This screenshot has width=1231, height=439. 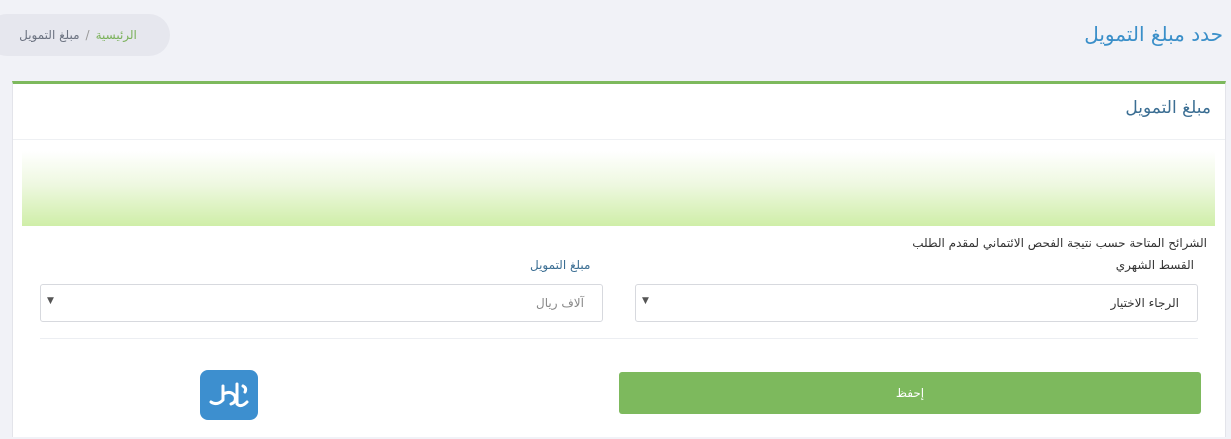 What do you see at coordinates (321, 303) in the screenshot?
I see `financing-amount-select: آلاف ريال ▼` at bounding box center [321, 303].